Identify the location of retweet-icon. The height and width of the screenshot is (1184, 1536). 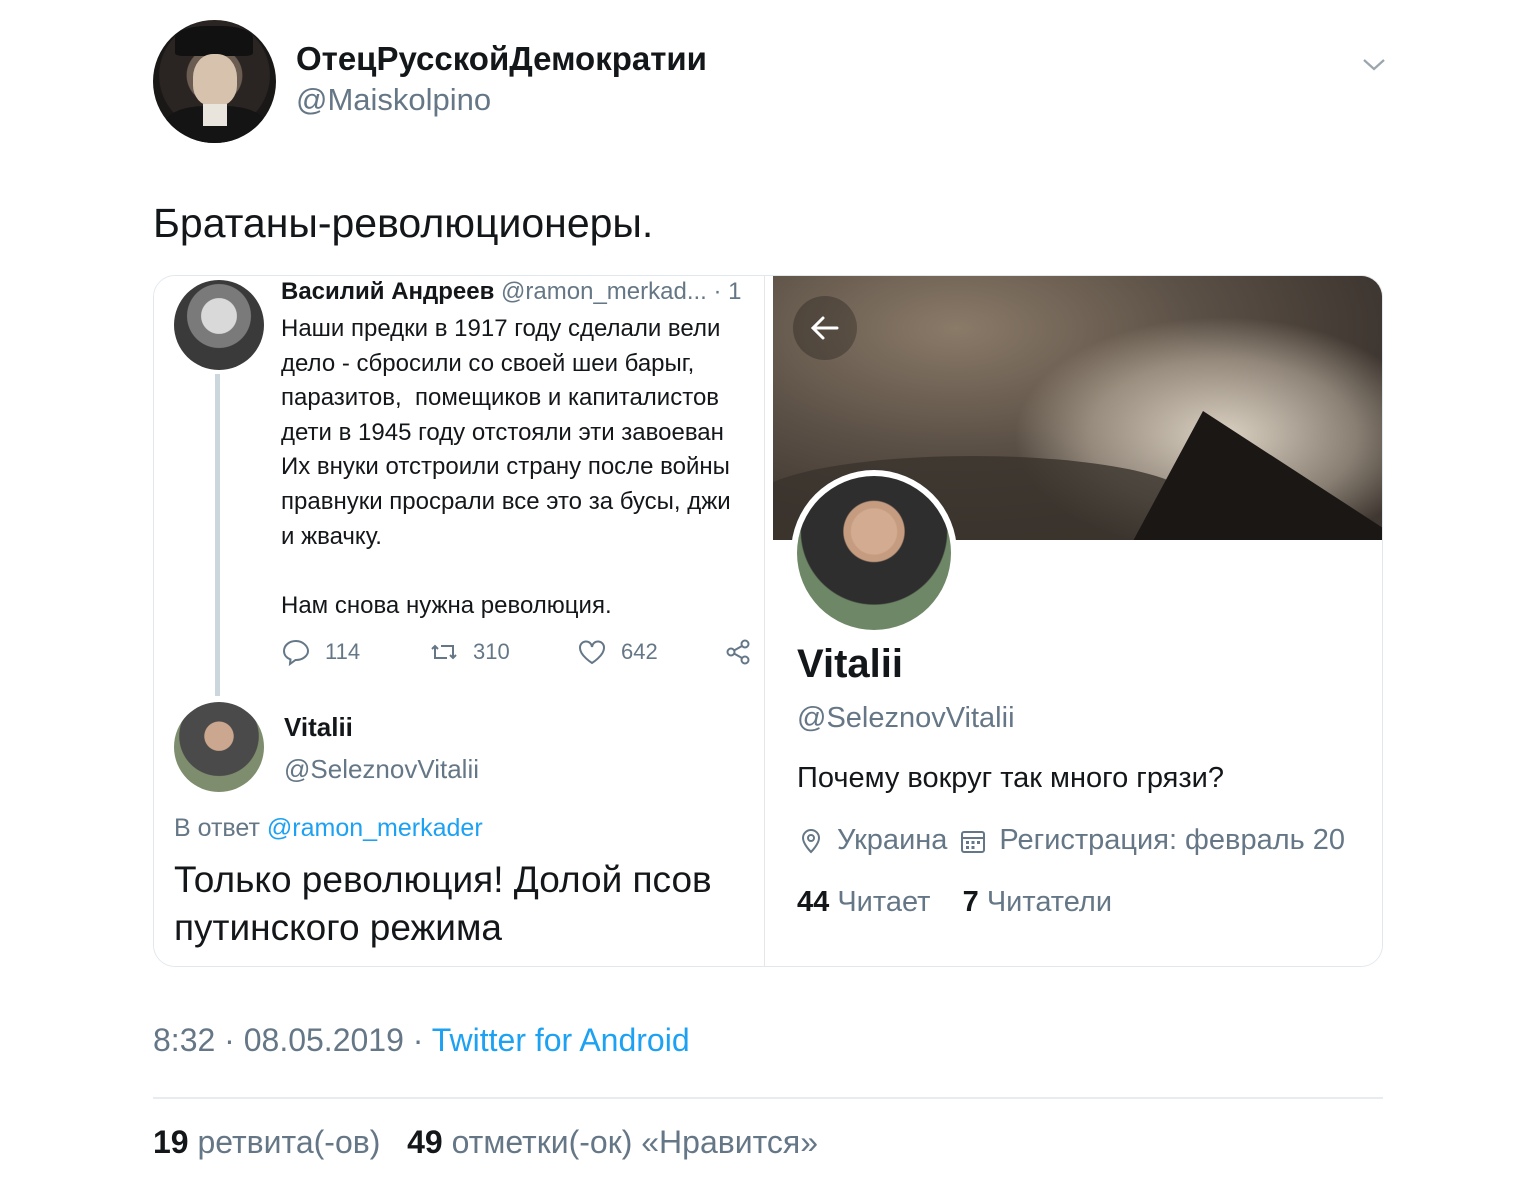
(444, 652).